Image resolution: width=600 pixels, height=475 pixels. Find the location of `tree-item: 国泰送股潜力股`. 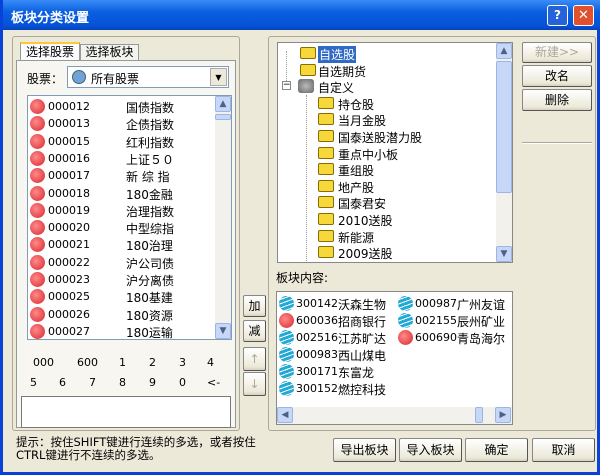

tree-item: 国泰送股潜力股 is located at coordinates (380, 137).